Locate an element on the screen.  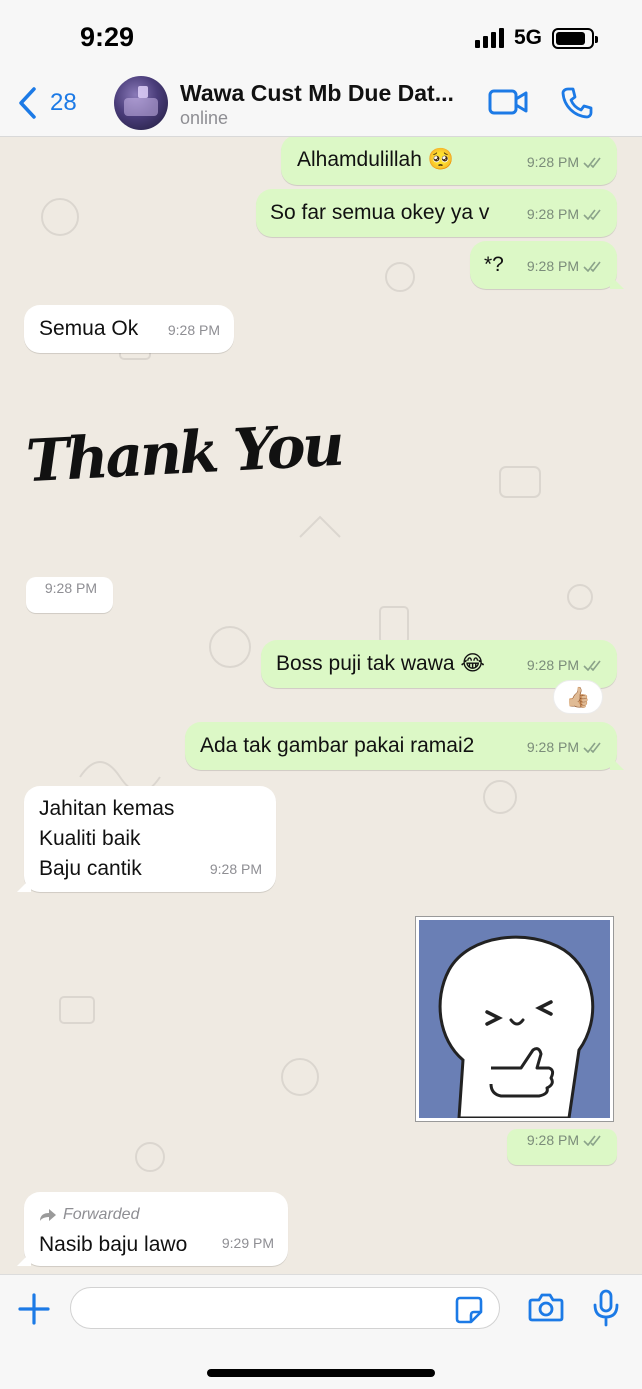
forwarded-label: Forwarded is located at coordinates (156, 1215).